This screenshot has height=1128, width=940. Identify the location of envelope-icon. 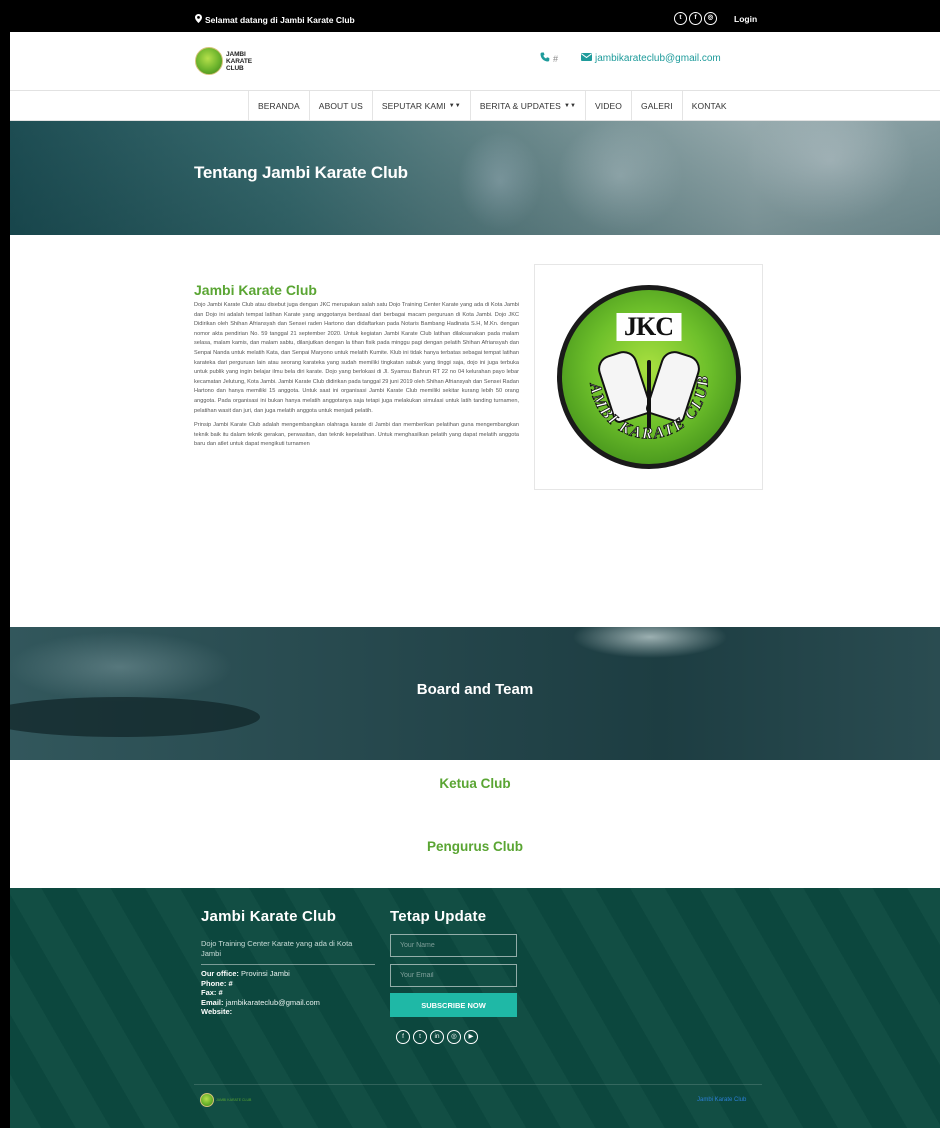
(586, 58).